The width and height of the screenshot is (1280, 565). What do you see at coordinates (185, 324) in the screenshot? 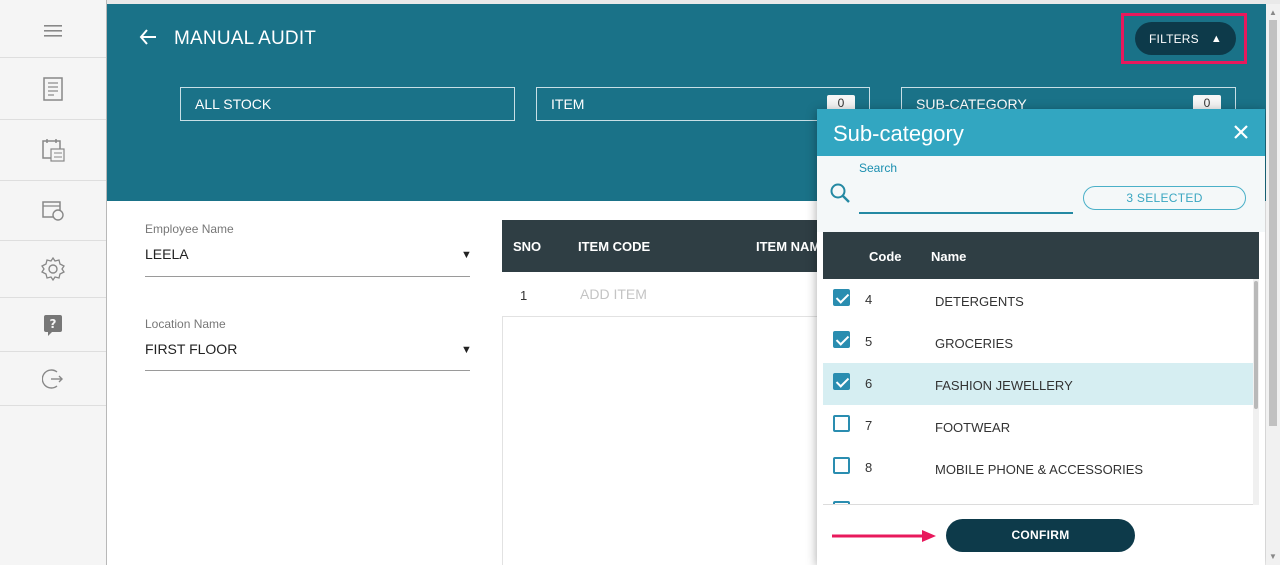
I see `location-name-label: Location Name` at bounding box center [185, 324].